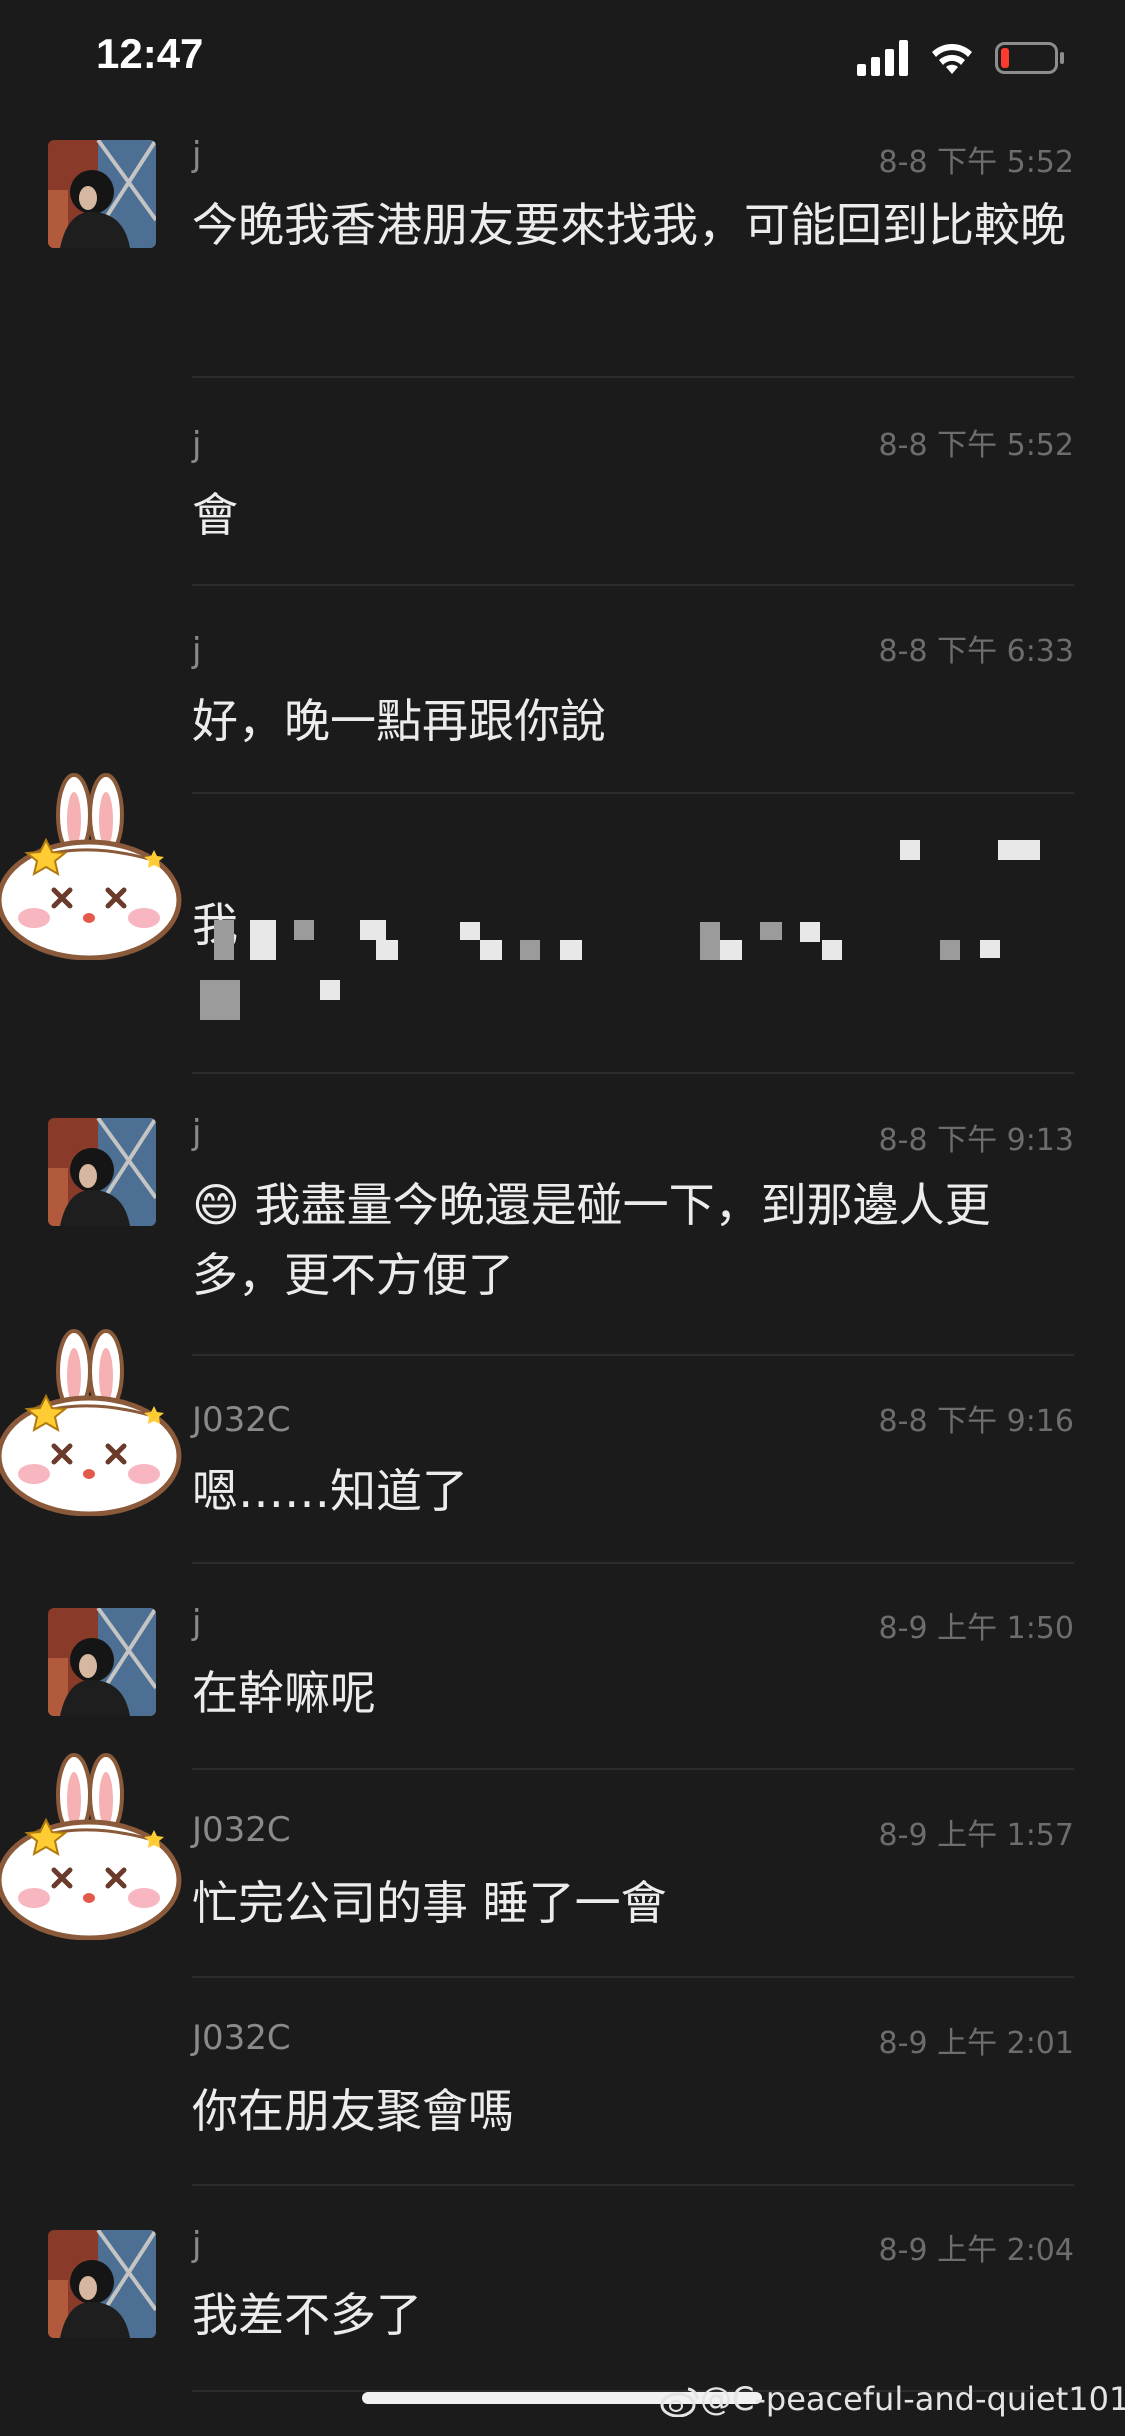 The image size is (1125, 2436). What do you see at coordinates (216, 1205) in the screenshot?
I see `emoji-grin: 😄` at bounding box center [216, 1205].